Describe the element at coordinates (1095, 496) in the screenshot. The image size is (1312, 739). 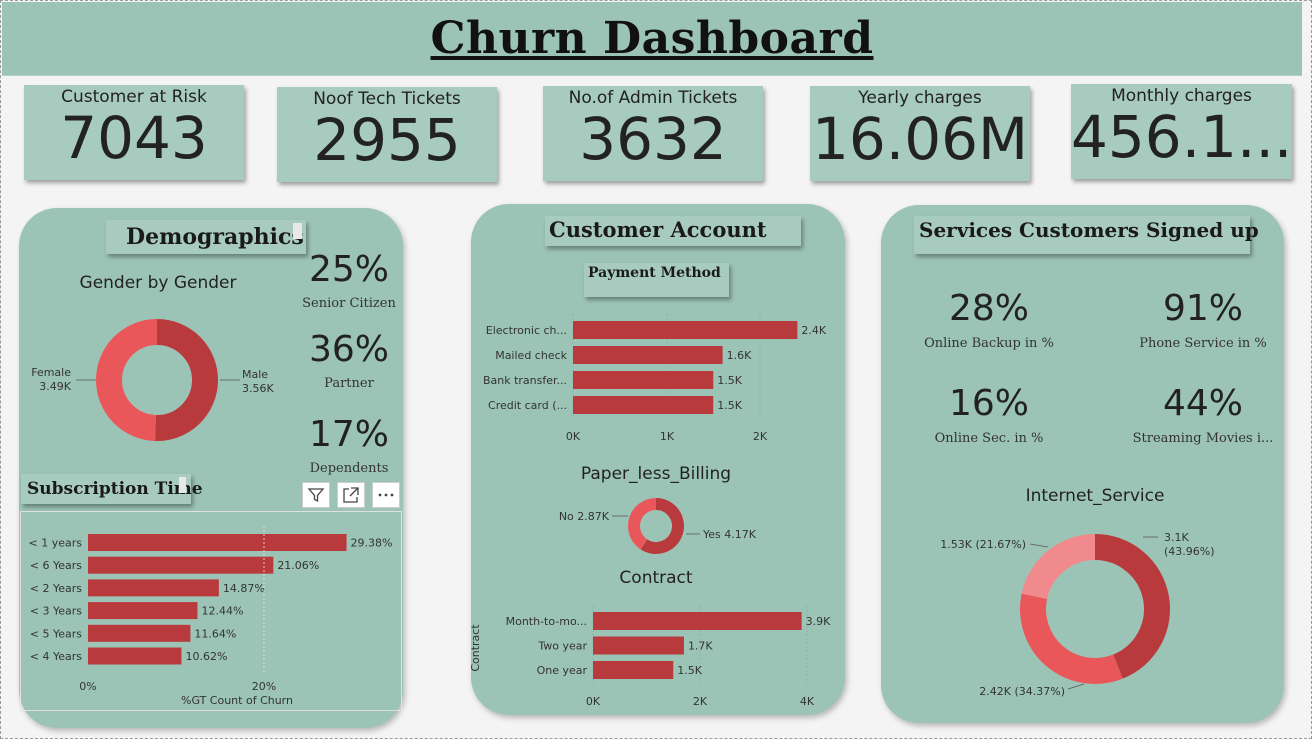
I see `internet-service-title: Internet_Service` at that location.